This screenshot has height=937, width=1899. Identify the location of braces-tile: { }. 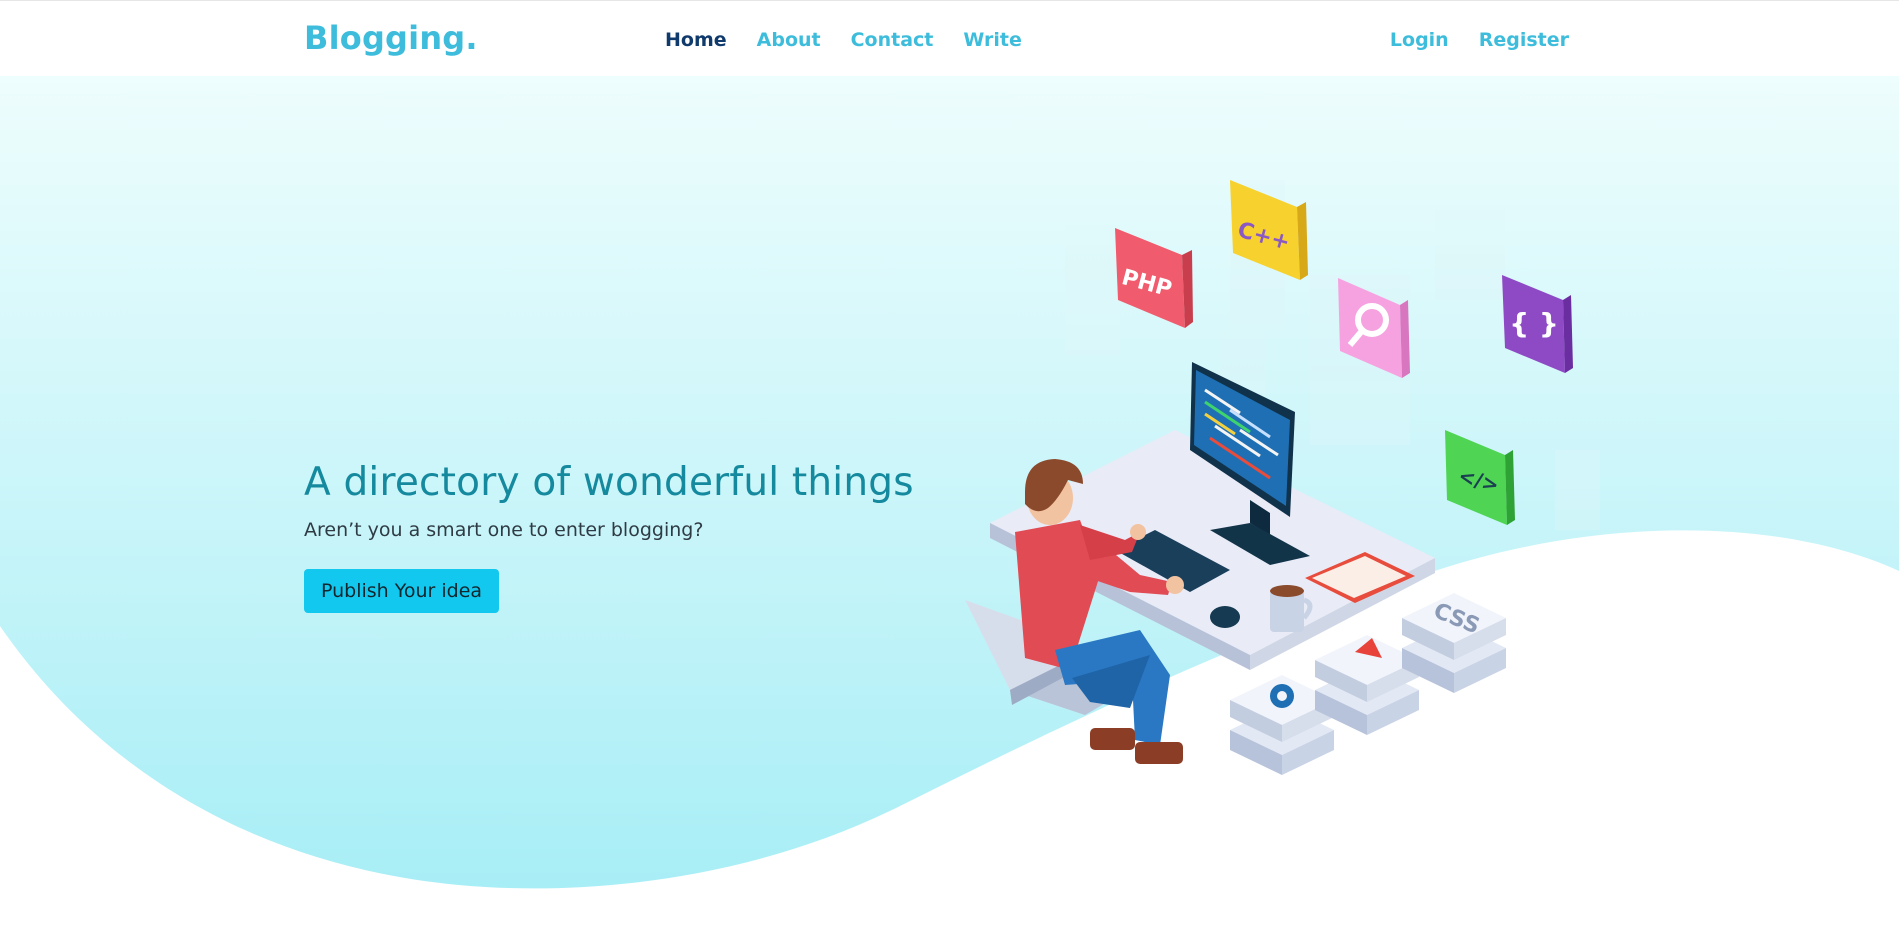
(1537, 324).